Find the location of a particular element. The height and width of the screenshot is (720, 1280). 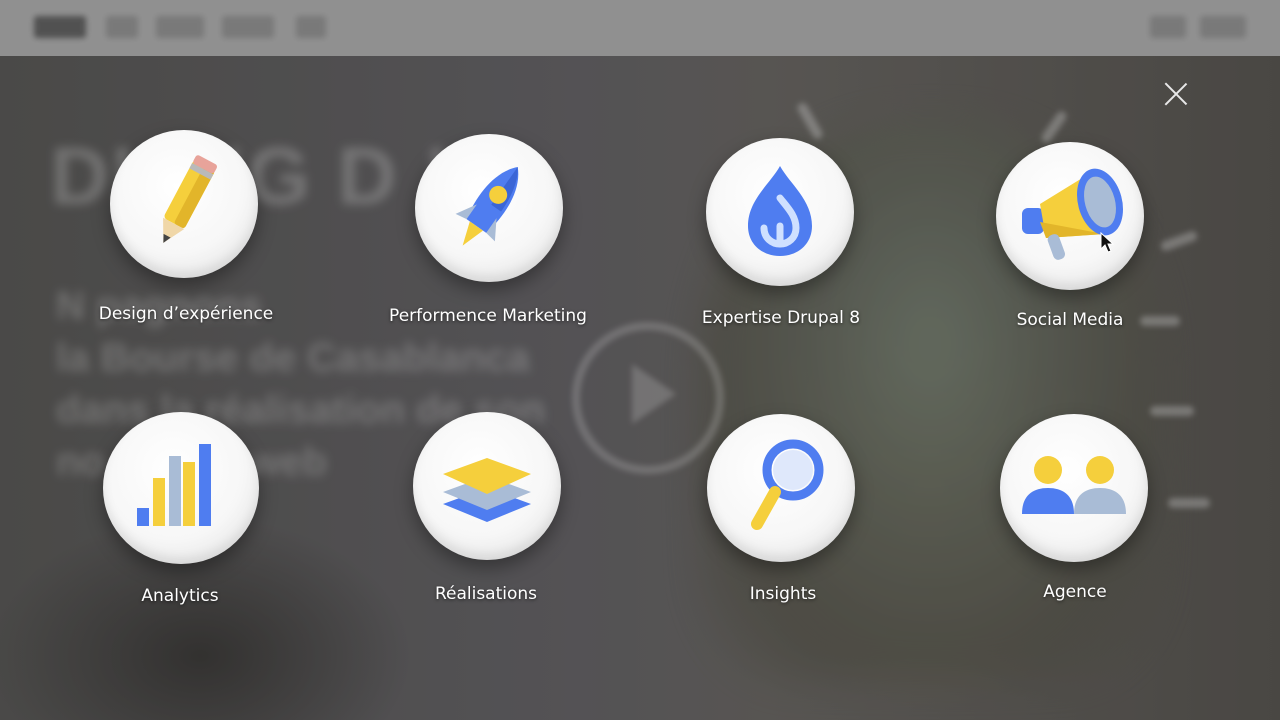

close-icon is located at coordinates (1176, 94).